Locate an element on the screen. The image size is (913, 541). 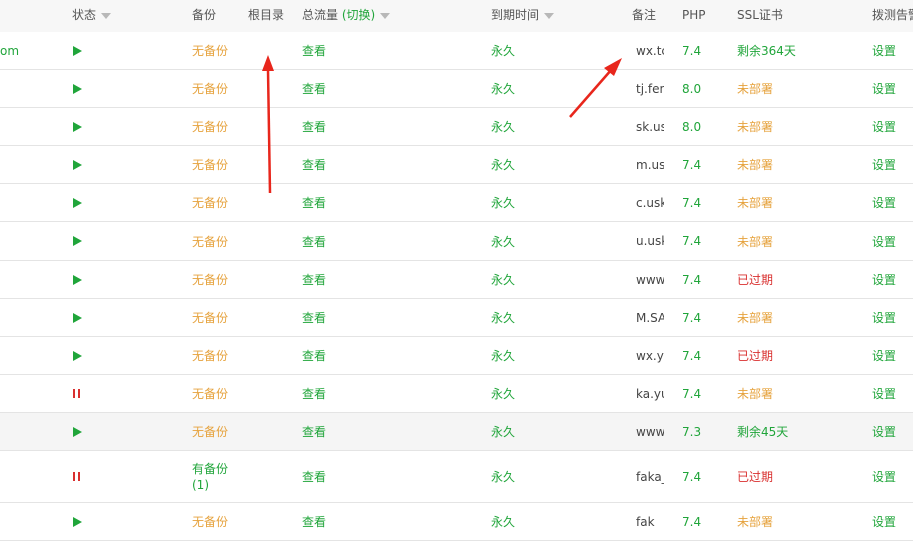
traffic-column-header: 总流量 (切换) is located at coordinates (346, 16).